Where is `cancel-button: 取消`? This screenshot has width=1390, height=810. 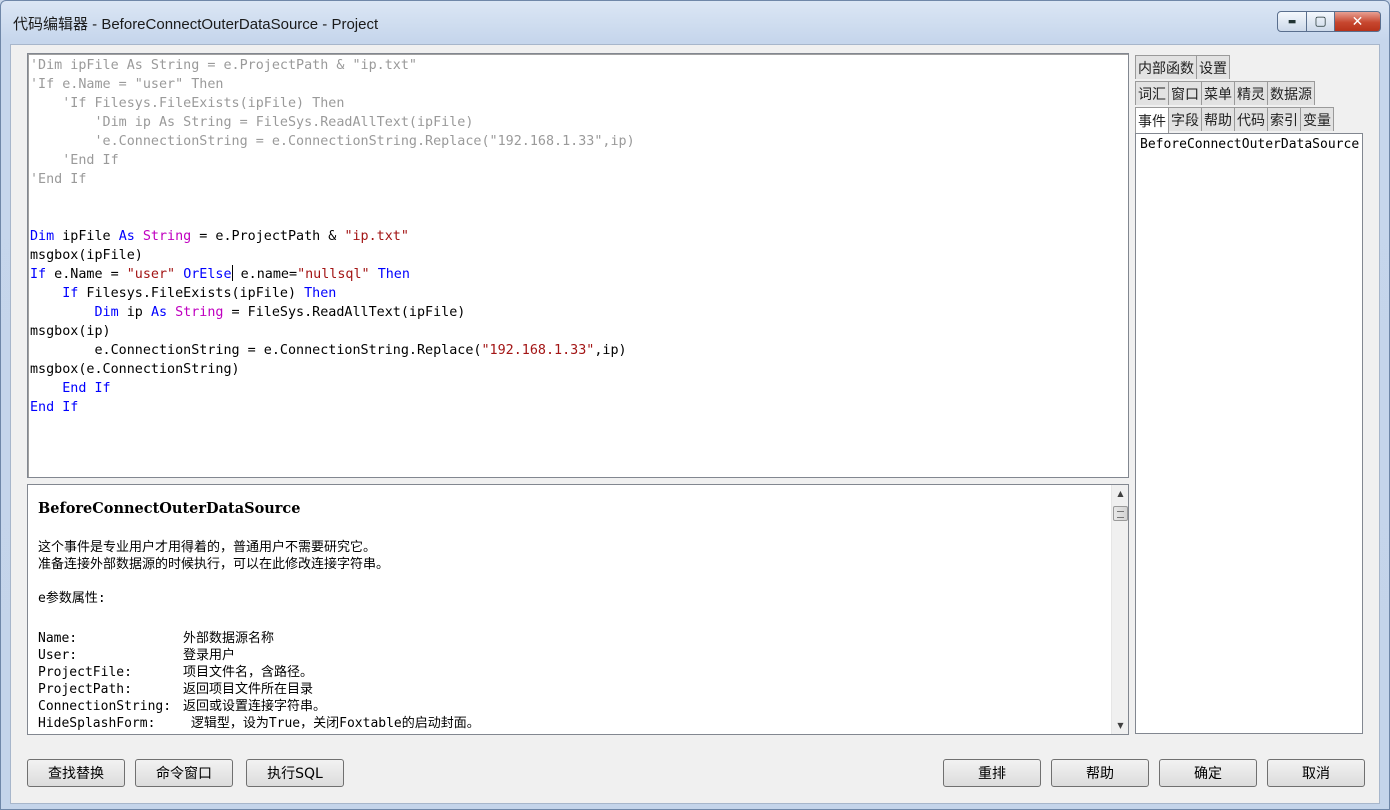 cancel-button: 取消 is located at coordinates (1316, 773).